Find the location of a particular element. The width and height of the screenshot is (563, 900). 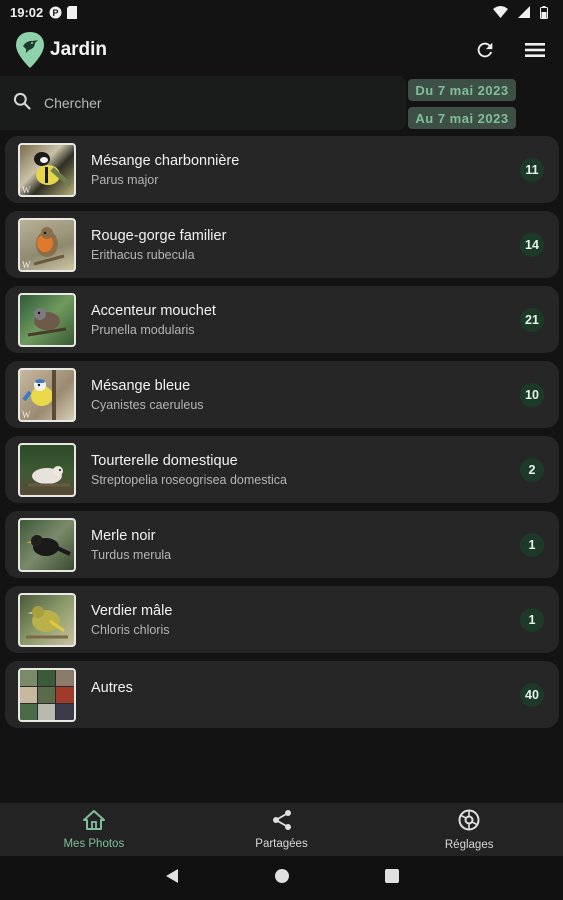

menu-icon is located at coordinates (535, 50).